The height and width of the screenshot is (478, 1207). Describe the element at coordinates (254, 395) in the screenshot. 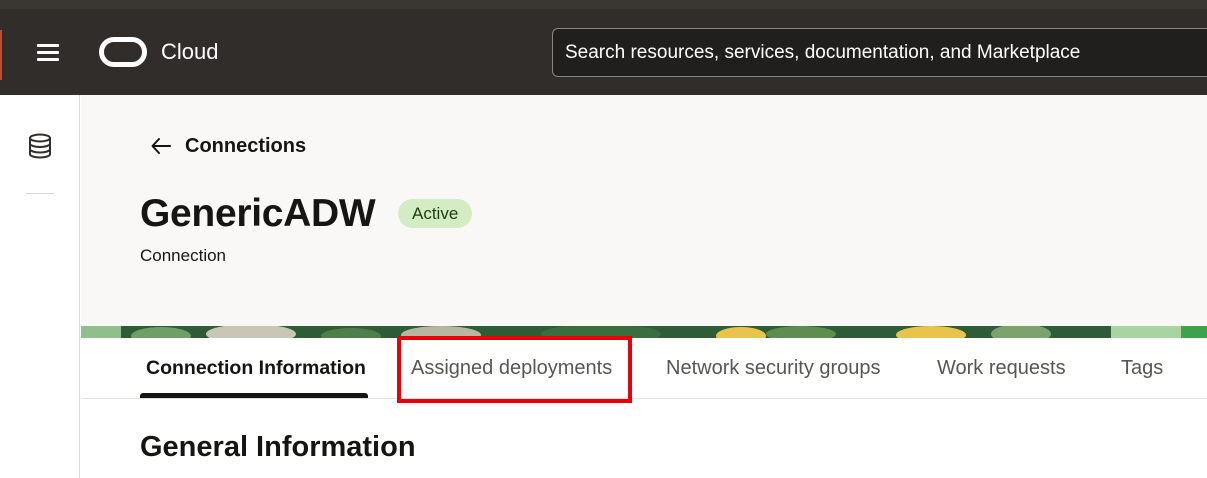

I see `active-tab-indicator` at that location.